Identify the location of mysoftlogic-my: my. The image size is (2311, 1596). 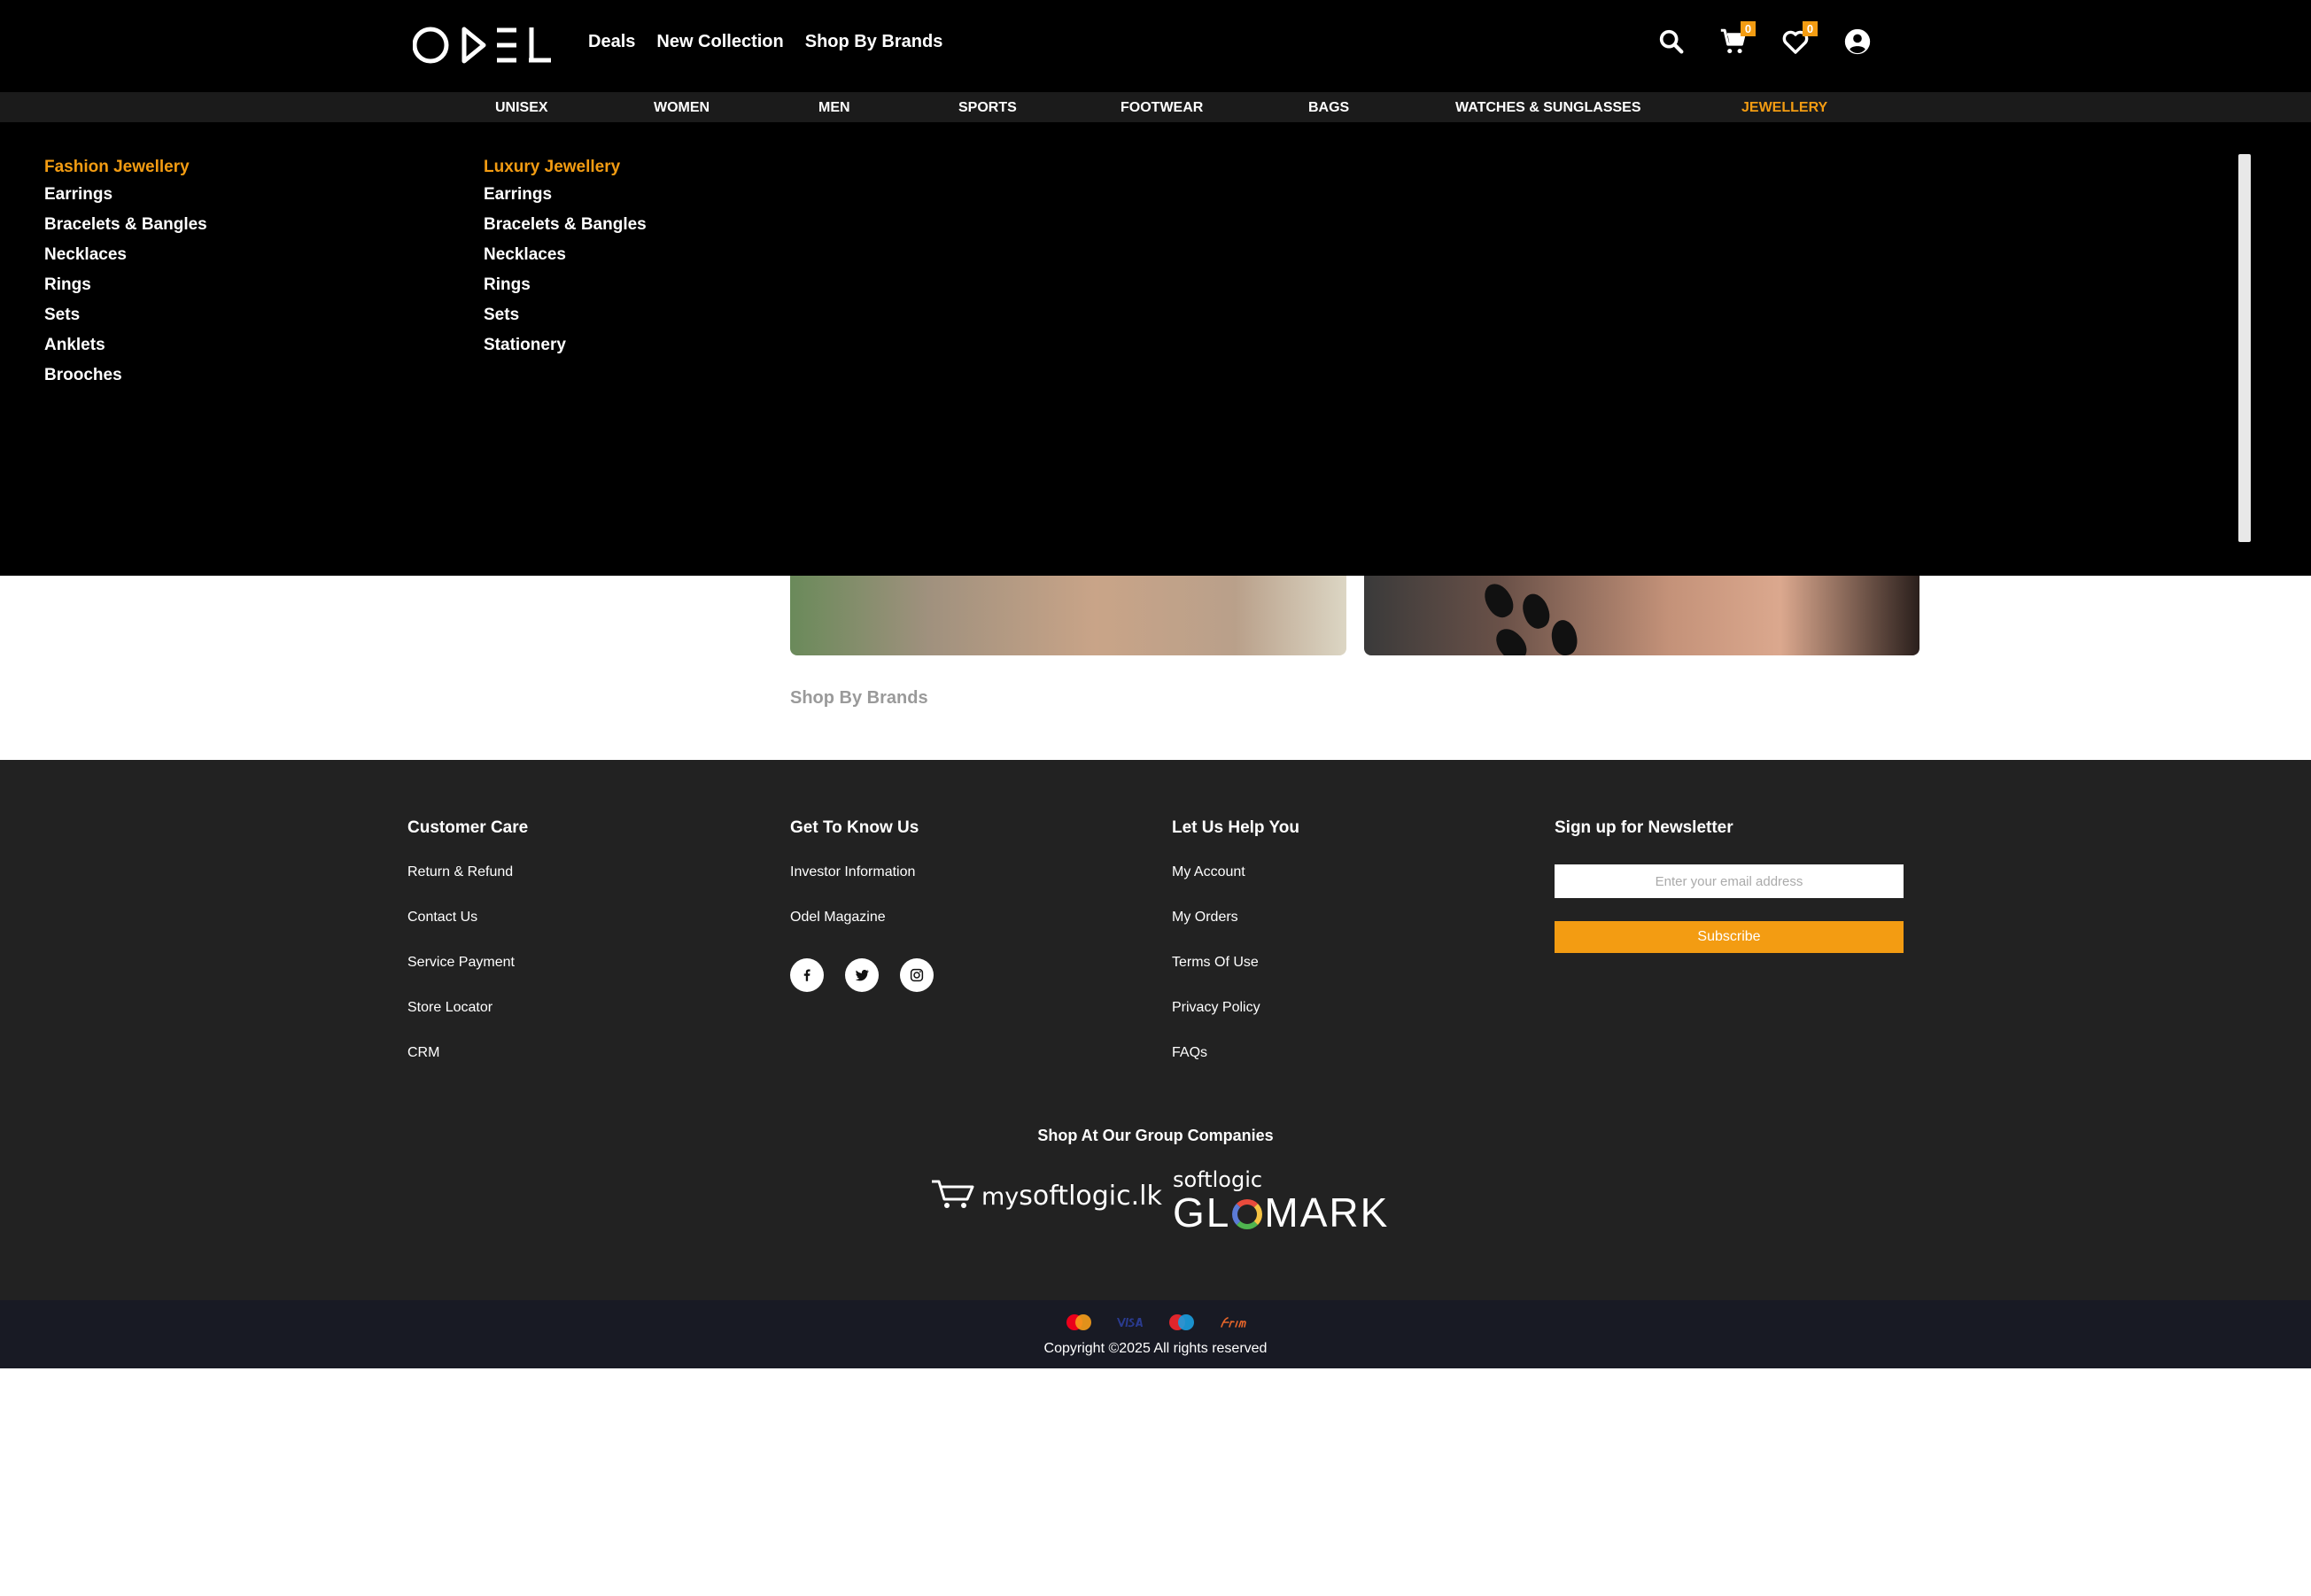
(1000, 1197).